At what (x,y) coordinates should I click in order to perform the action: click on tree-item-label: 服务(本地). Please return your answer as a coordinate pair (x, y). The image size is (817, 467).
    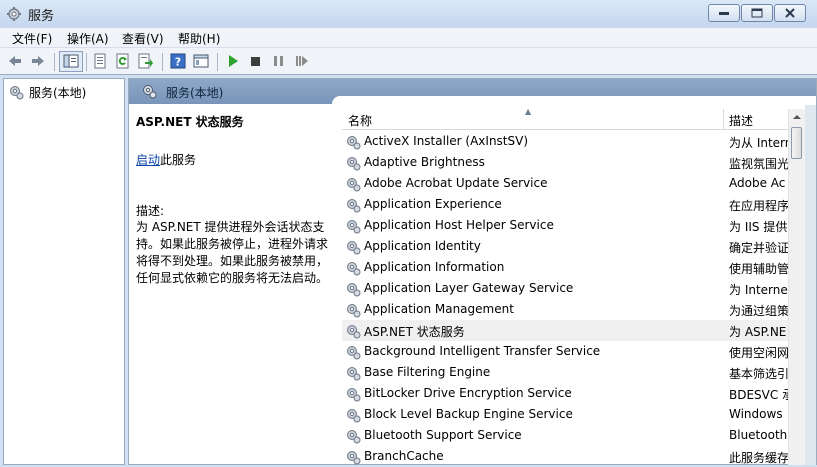
    Looking at the image, I should click on (58, 93).